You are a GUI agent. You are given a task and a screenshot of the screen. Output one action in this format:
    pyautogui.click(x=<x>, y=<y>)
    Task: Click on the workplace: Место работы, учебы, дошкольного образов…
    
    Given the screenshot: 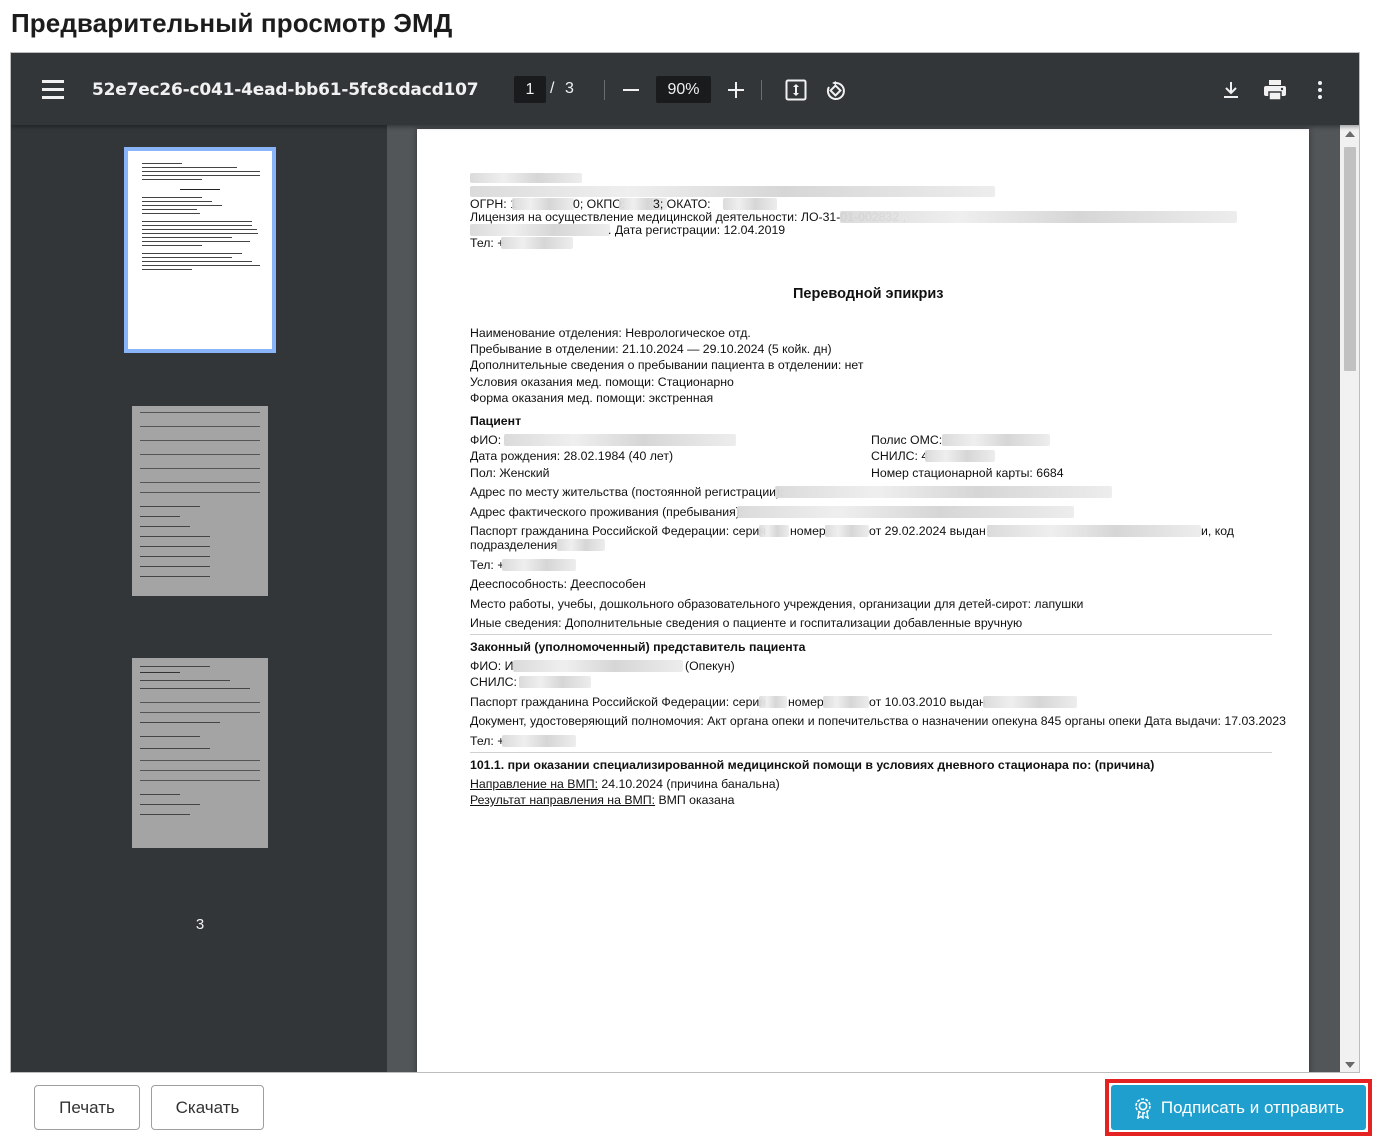 What is the action you would take?
    pyautogui.click(x=777, y=604)
    